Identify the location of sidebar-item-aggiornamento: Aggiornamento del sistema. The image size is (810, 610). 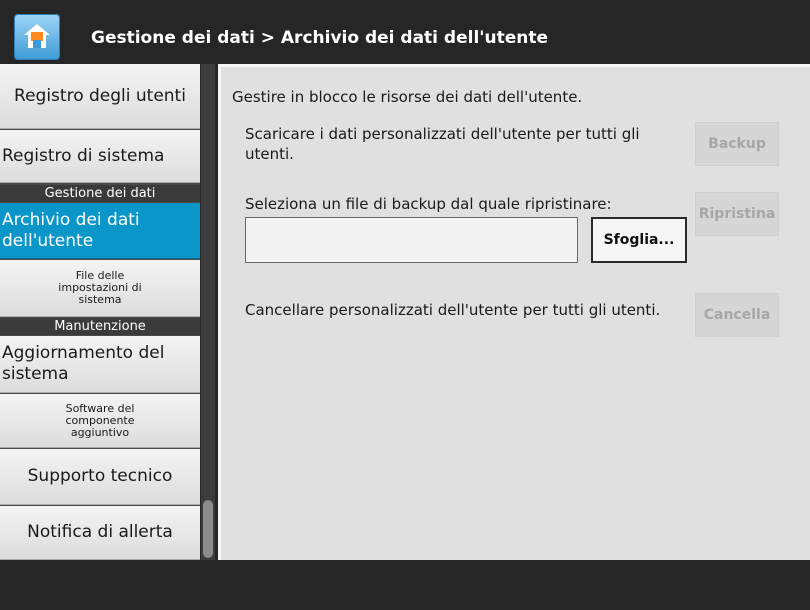
(100, 364).